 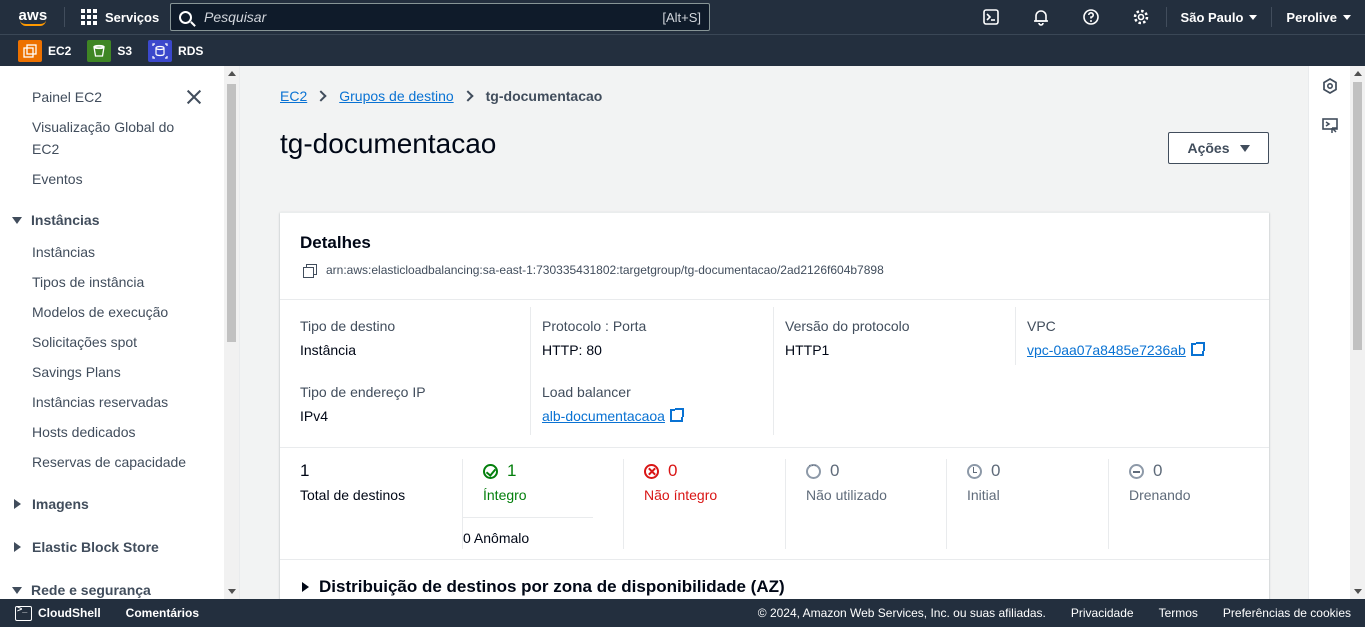 What do you see at coordinates (528, 531) in the screenshot?
I see `stat-anomalous: 0 Anômalo` at bounding box center [528, 531].